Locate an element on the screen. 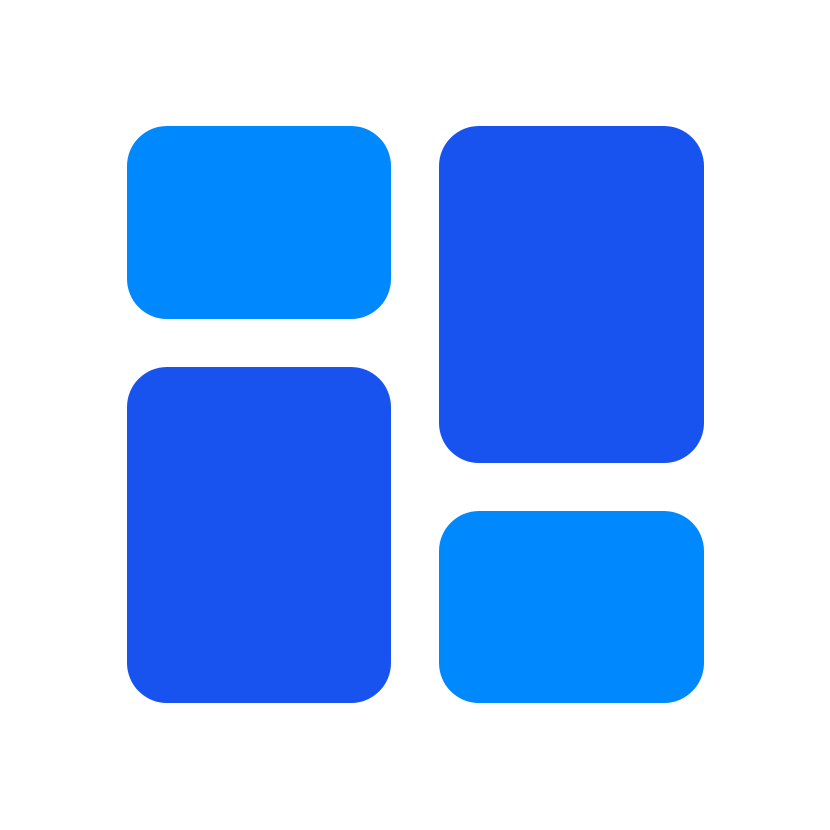 The image size is (830, 830). tile-top-right is located at coordinates (571, 294).